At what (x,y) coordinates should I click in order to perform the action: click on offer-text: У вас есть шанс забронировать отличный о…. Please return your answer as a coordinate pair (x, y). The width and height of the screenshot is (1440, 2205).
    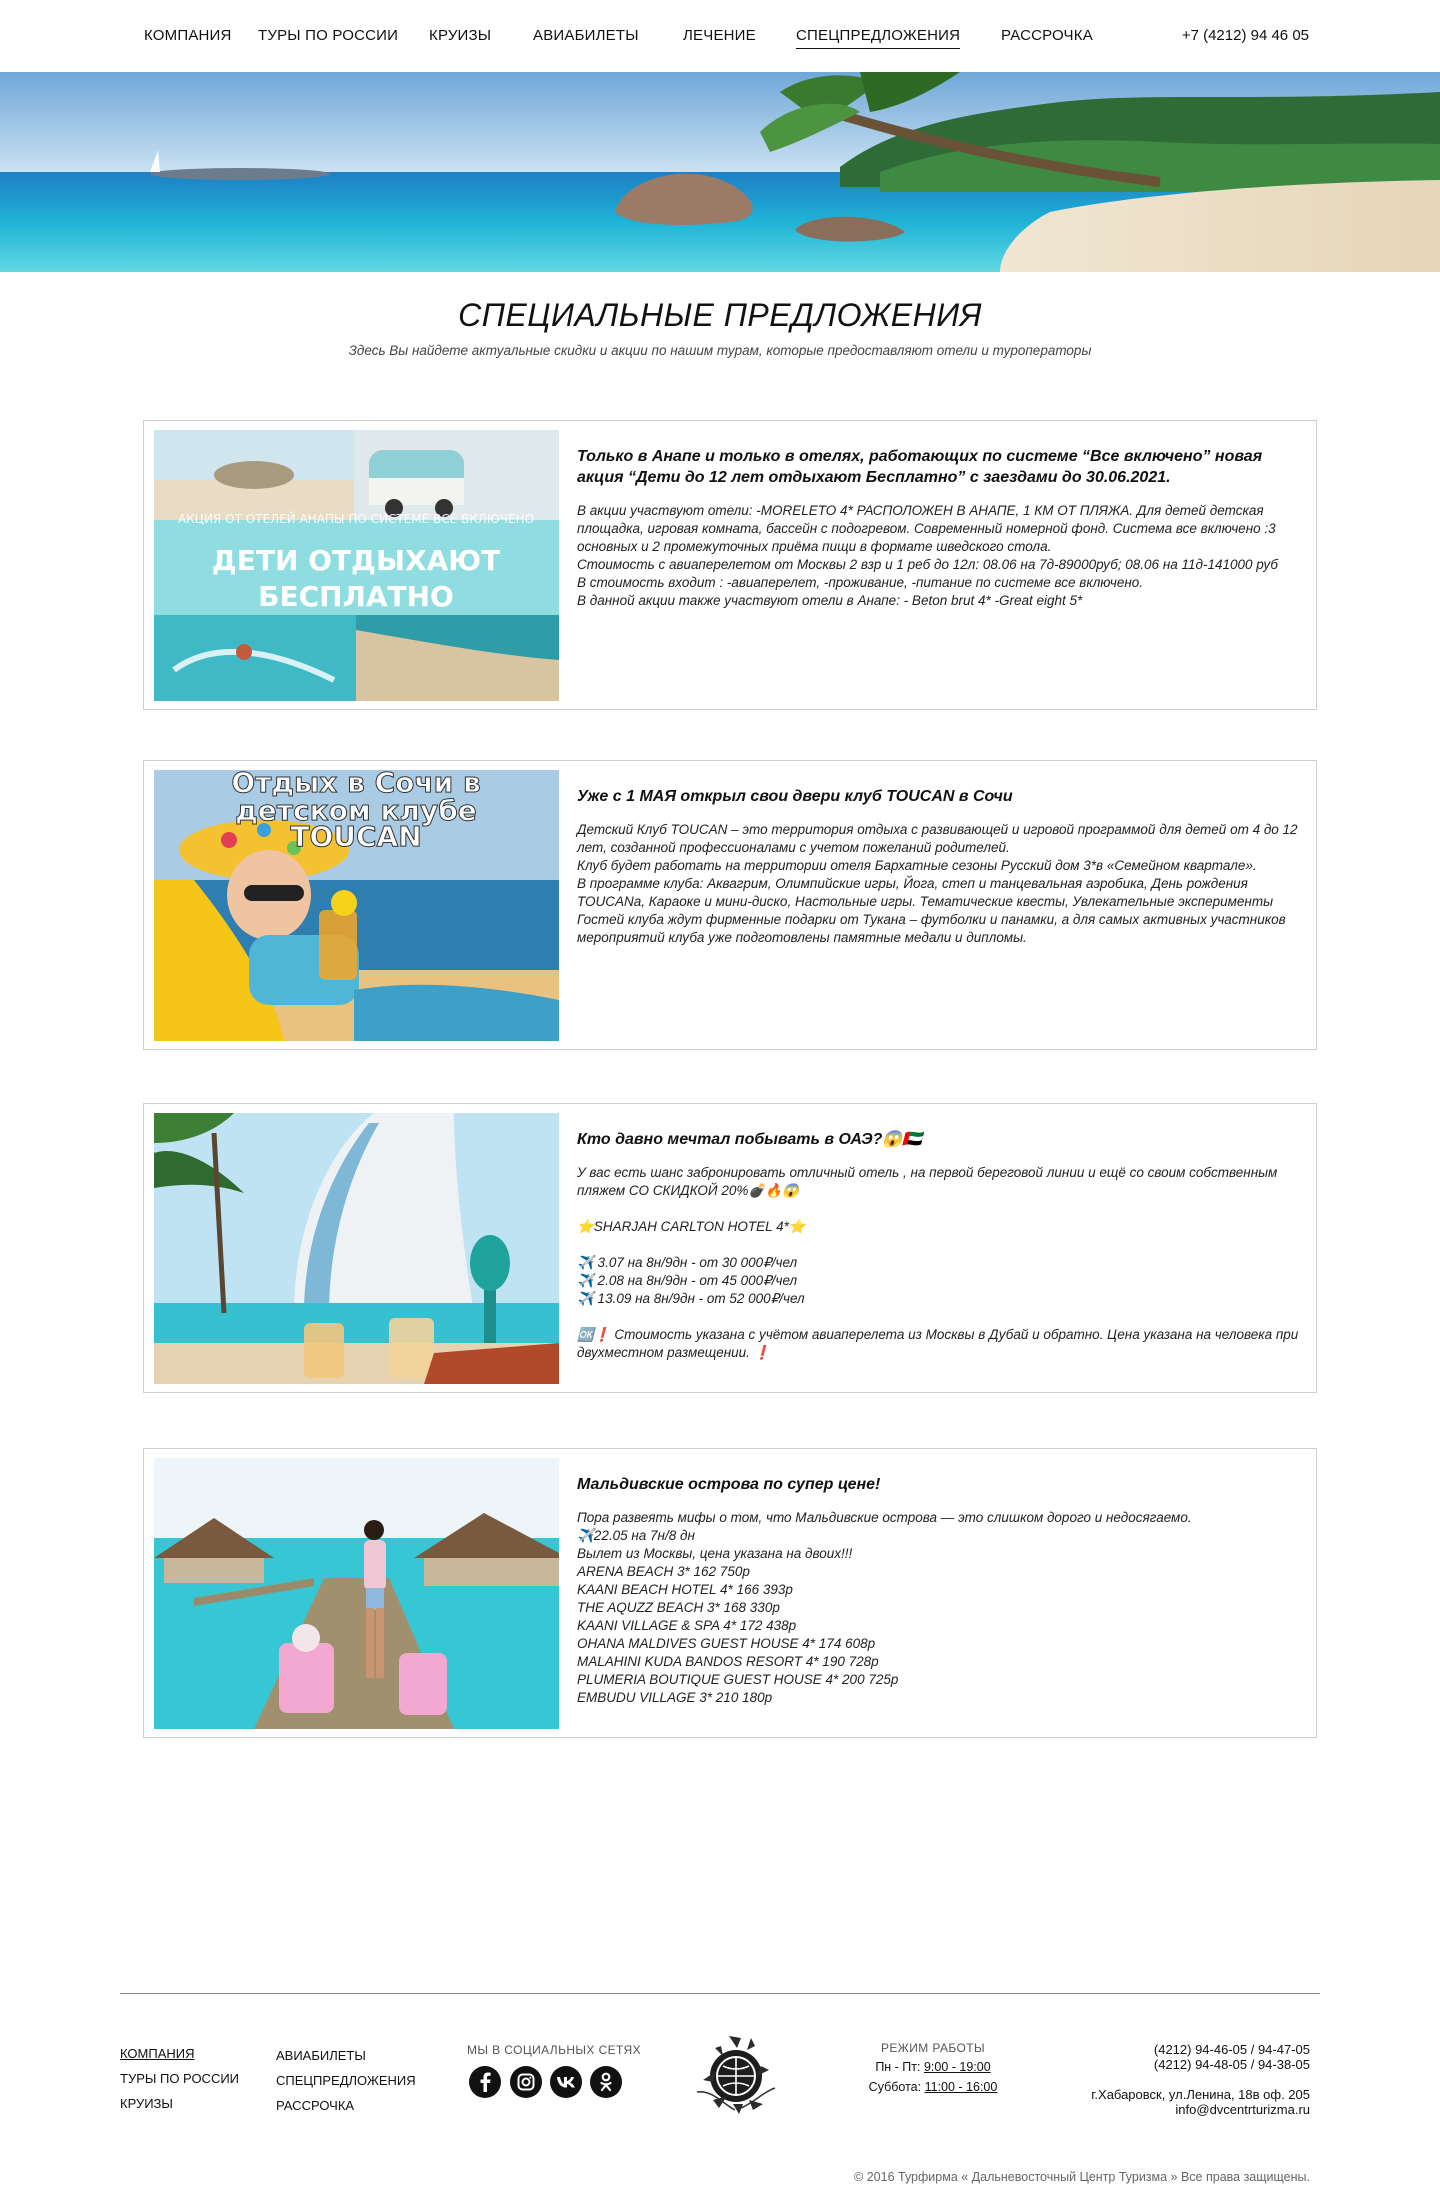
    Looking at the image, I should click on (938, 1262).